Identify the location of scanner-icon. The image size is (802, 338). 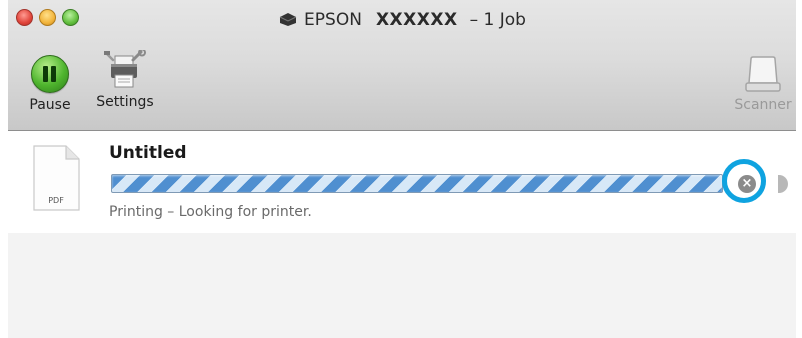
(763, 74).